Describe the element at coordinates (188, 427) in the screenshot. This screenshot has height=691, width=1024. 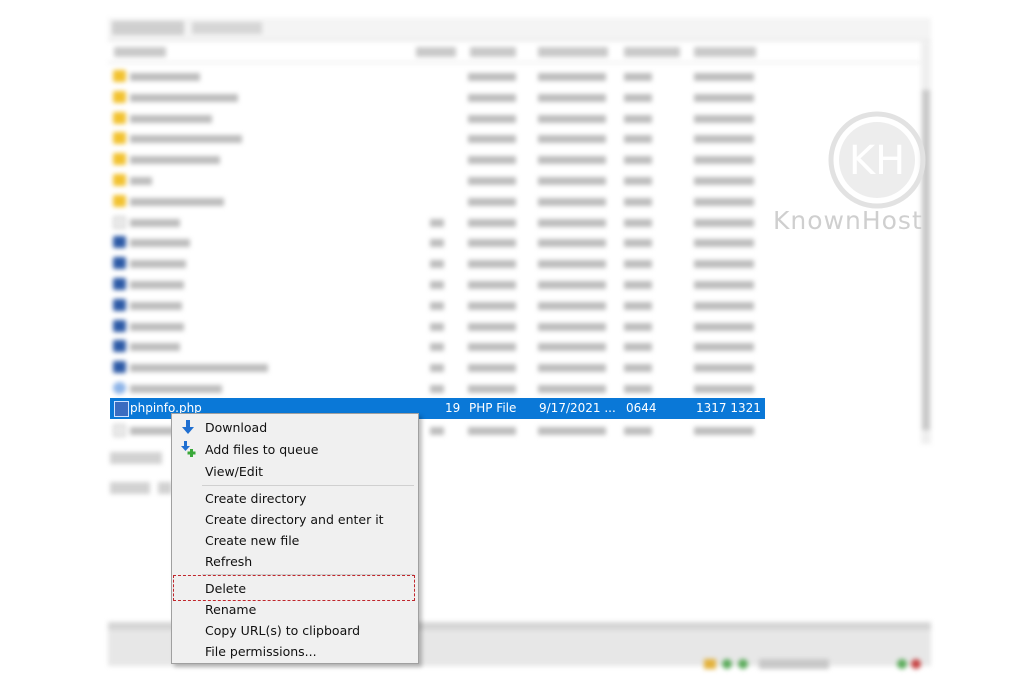
I see `download-arrow-icon` at that location.